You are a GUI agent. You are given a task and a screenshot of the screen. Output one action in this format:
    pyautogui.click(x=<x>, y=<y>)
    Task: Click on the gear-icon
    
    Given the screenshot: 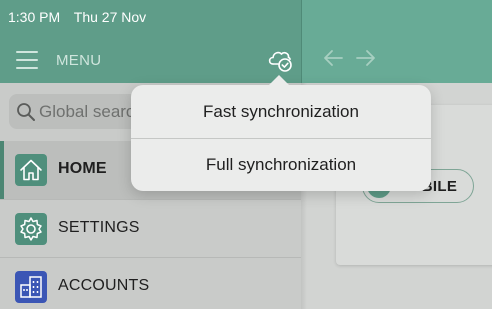 What is the action you would take?
    pyautogui.click(x=31, y=229)
    